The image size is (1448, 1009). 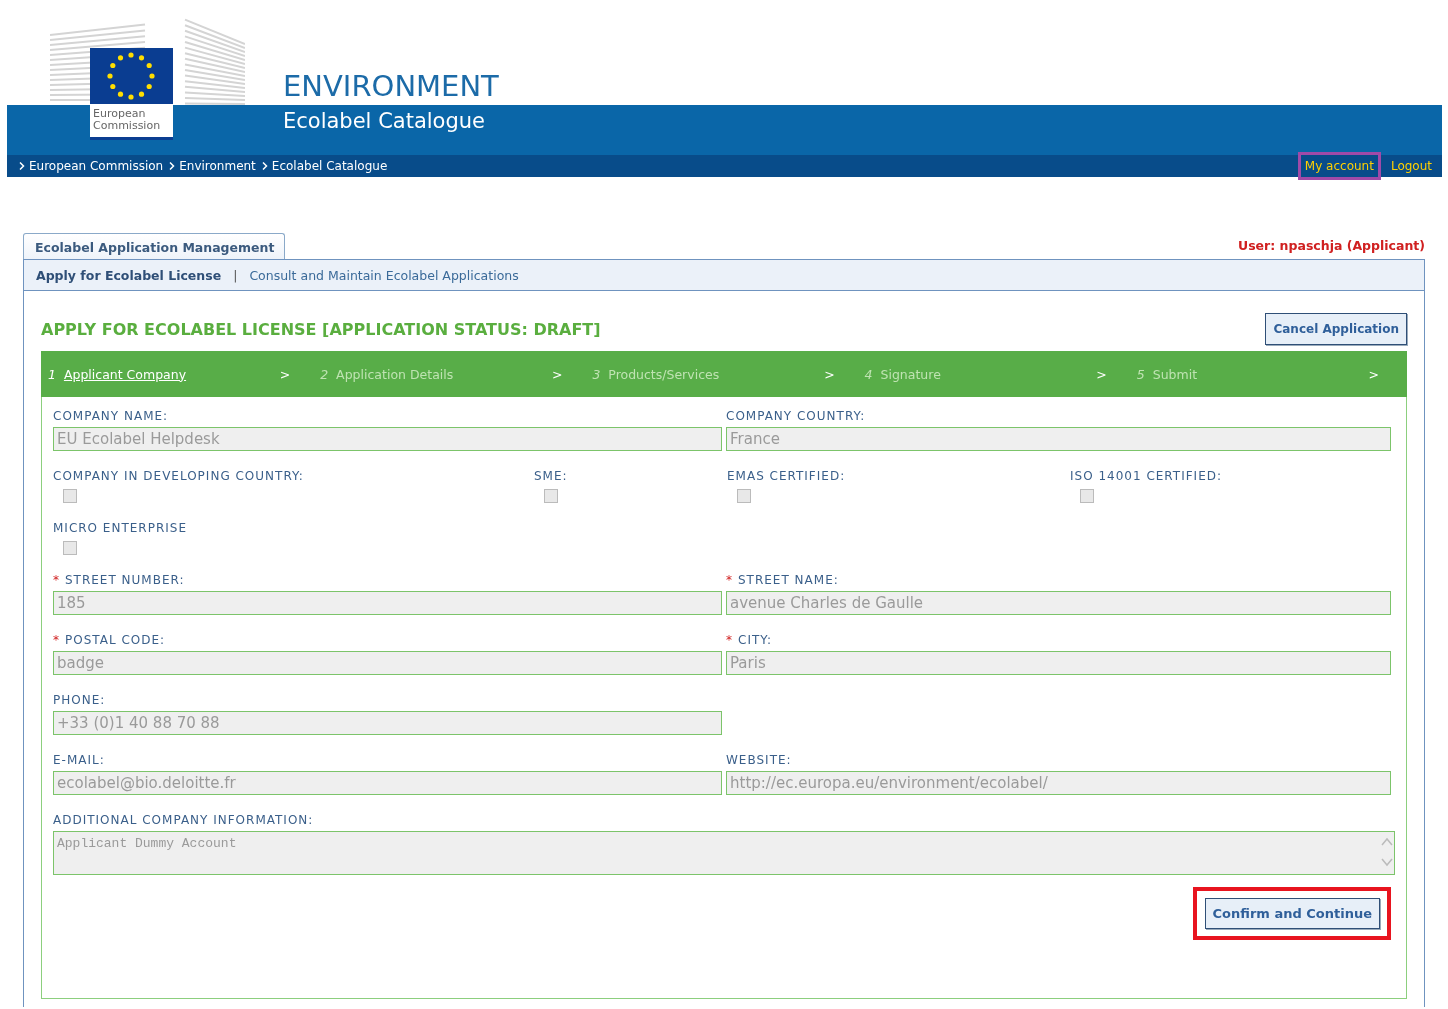 What do you see at coordinates (1058, 783) in the screenshot?
I see `input-field: http://ec.europa.eu/environment/ecolabel/` at bounding box center [1058, 783].